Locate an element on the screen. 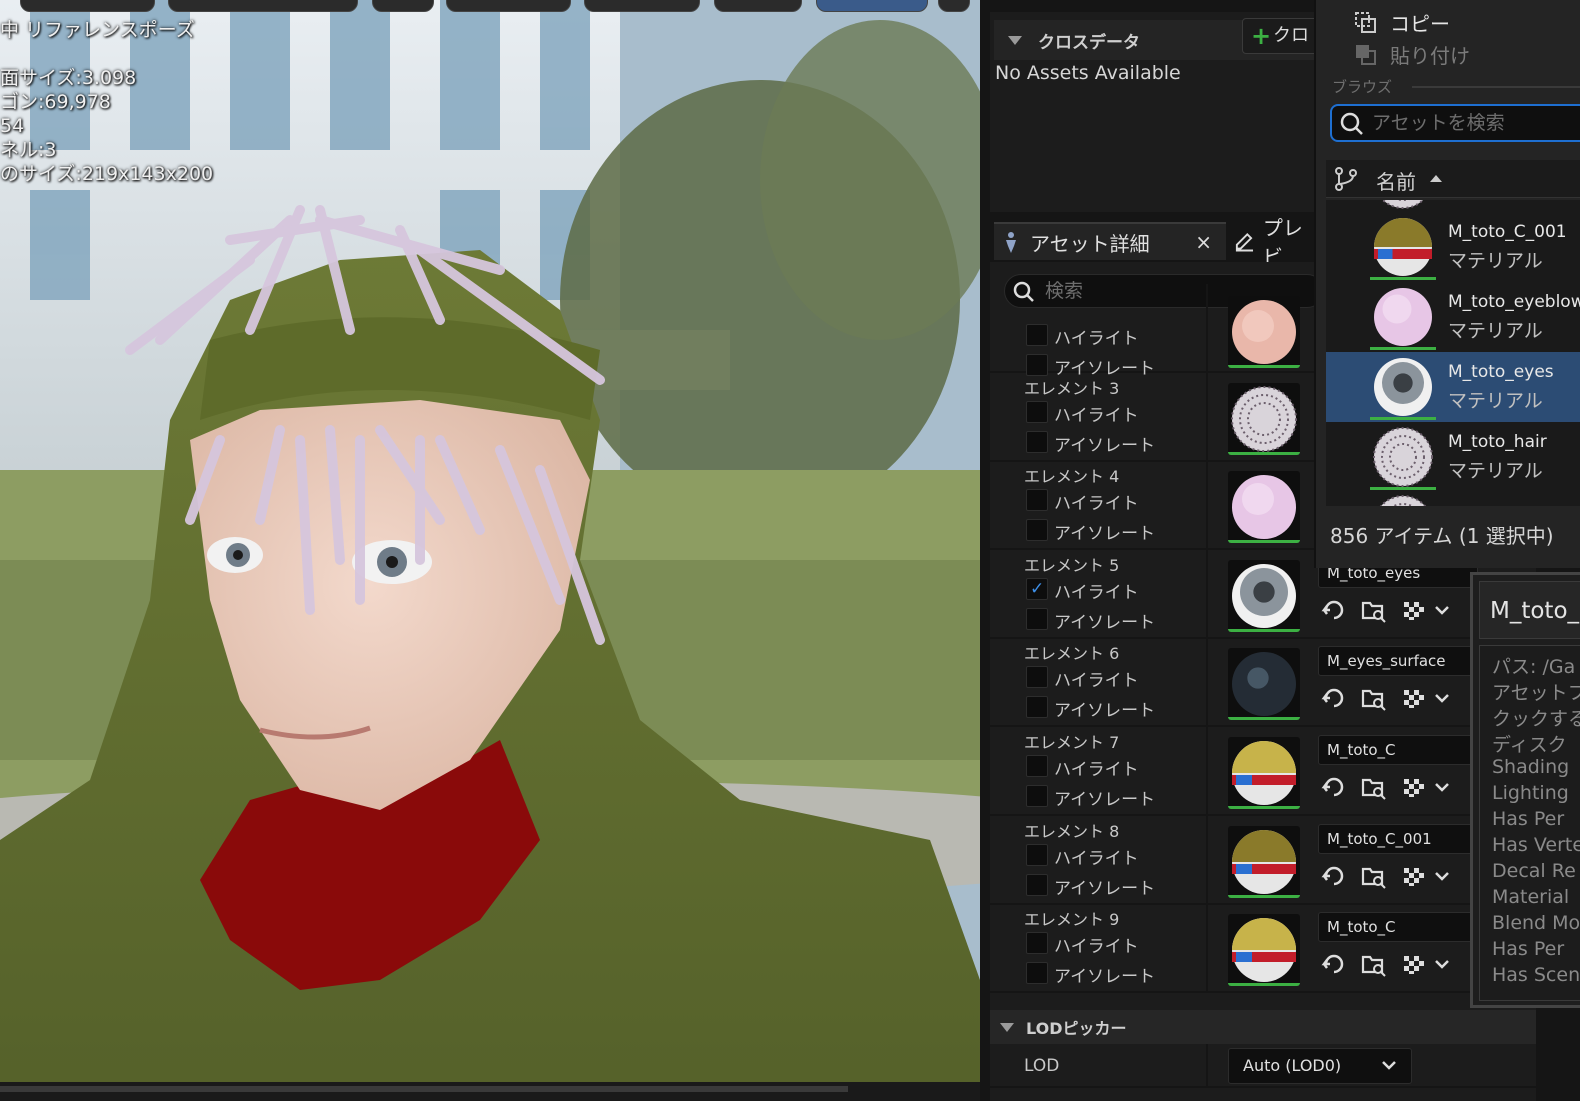 This screenshot has height=1101, width=1580. viewport-scrollbar is located at coordinates (490, 1091).